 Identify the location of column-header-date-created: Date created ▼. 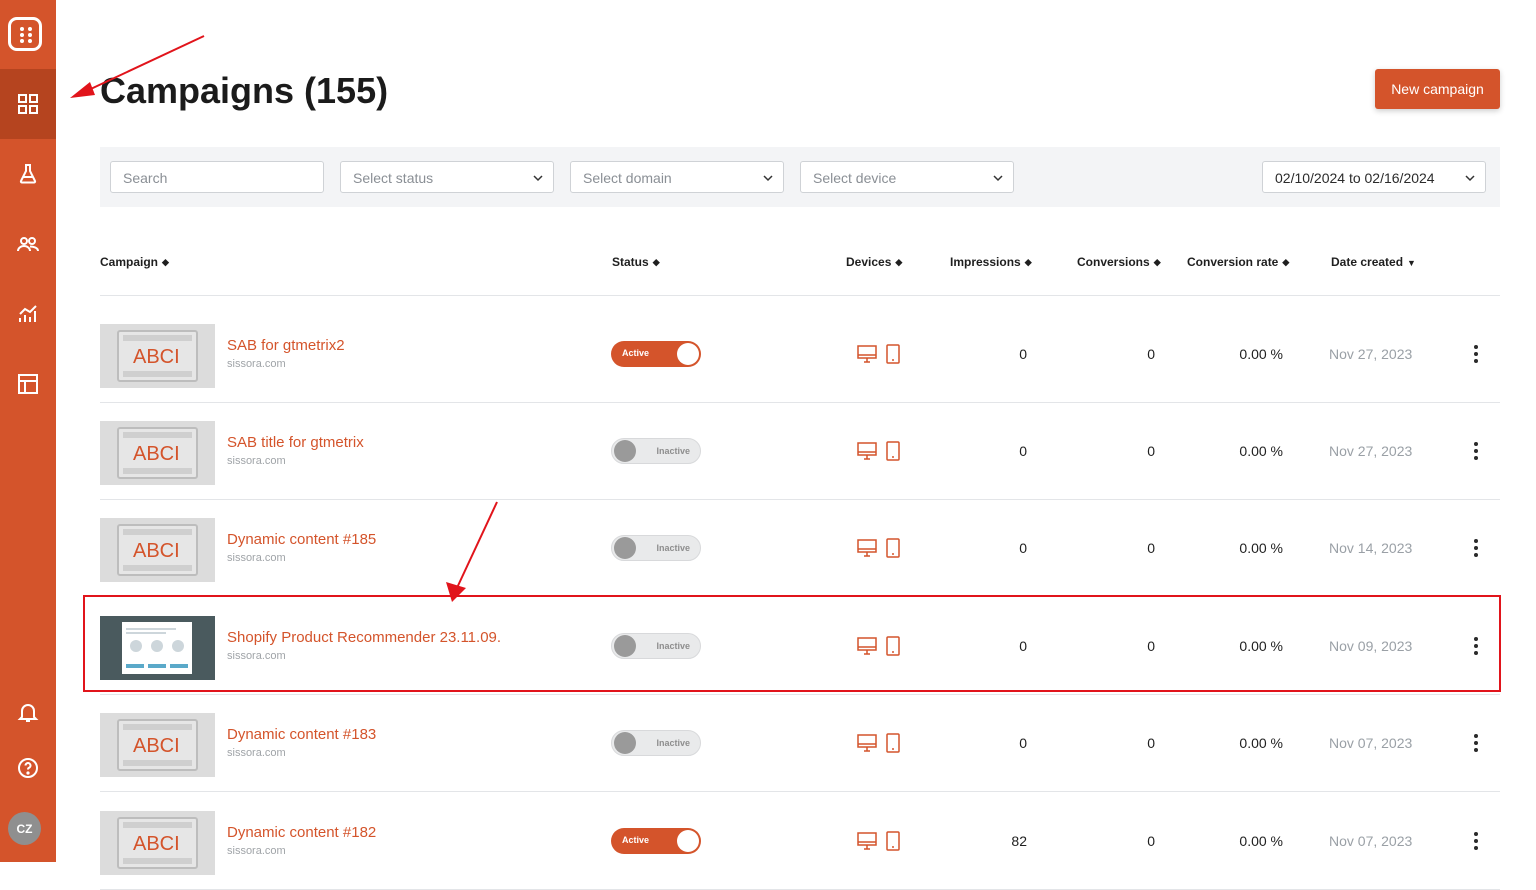
(1373, 262).